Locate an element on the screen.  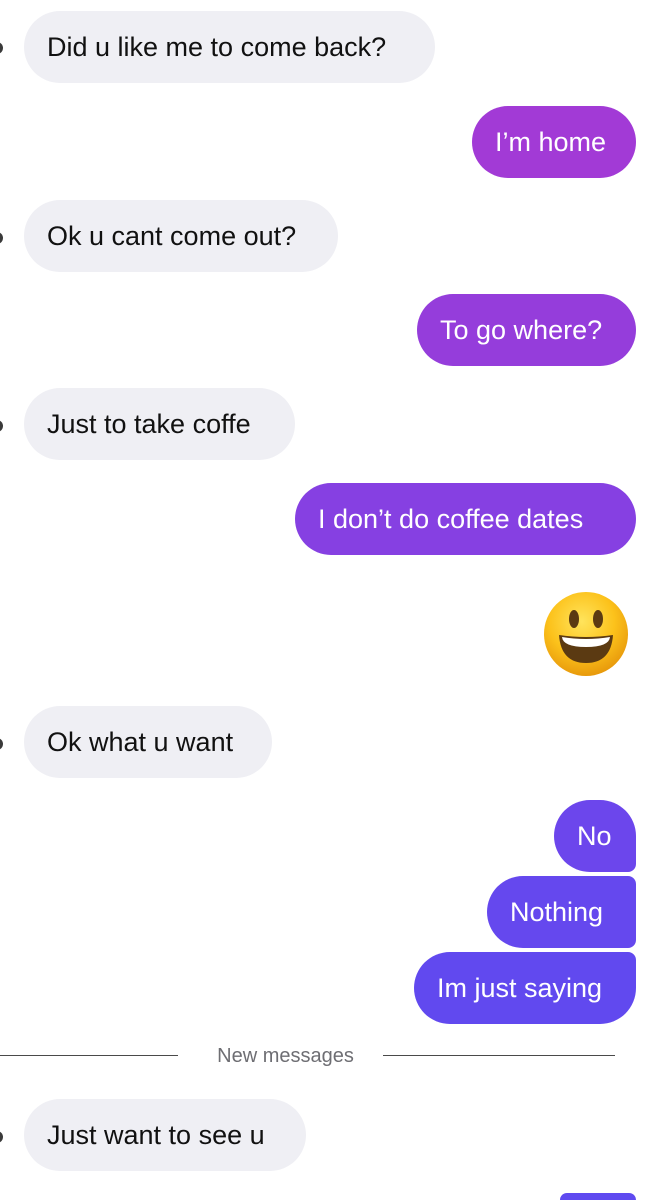
message-text: Ok u cant come out? is located at coordinates (172, 236).